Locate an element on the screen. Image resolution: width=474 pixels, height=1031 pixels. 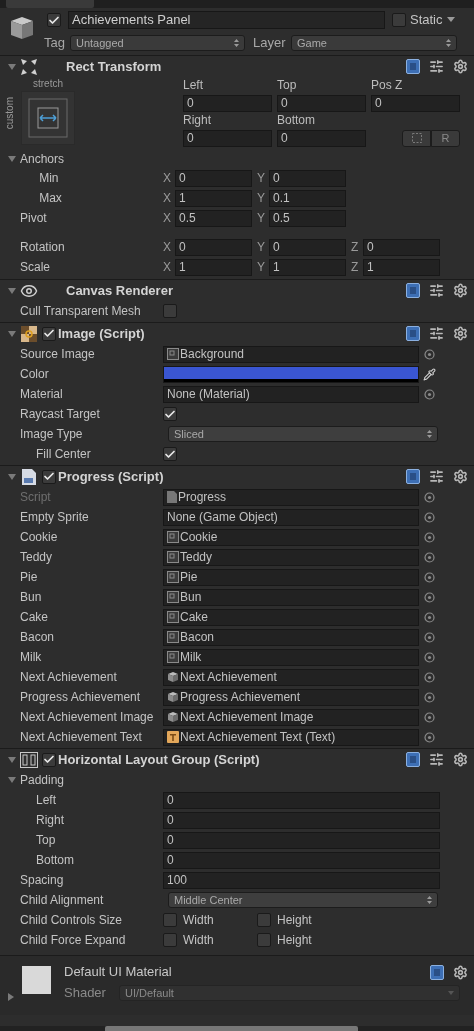
object-field: Next Achievement is located at coordinates (291, 677).